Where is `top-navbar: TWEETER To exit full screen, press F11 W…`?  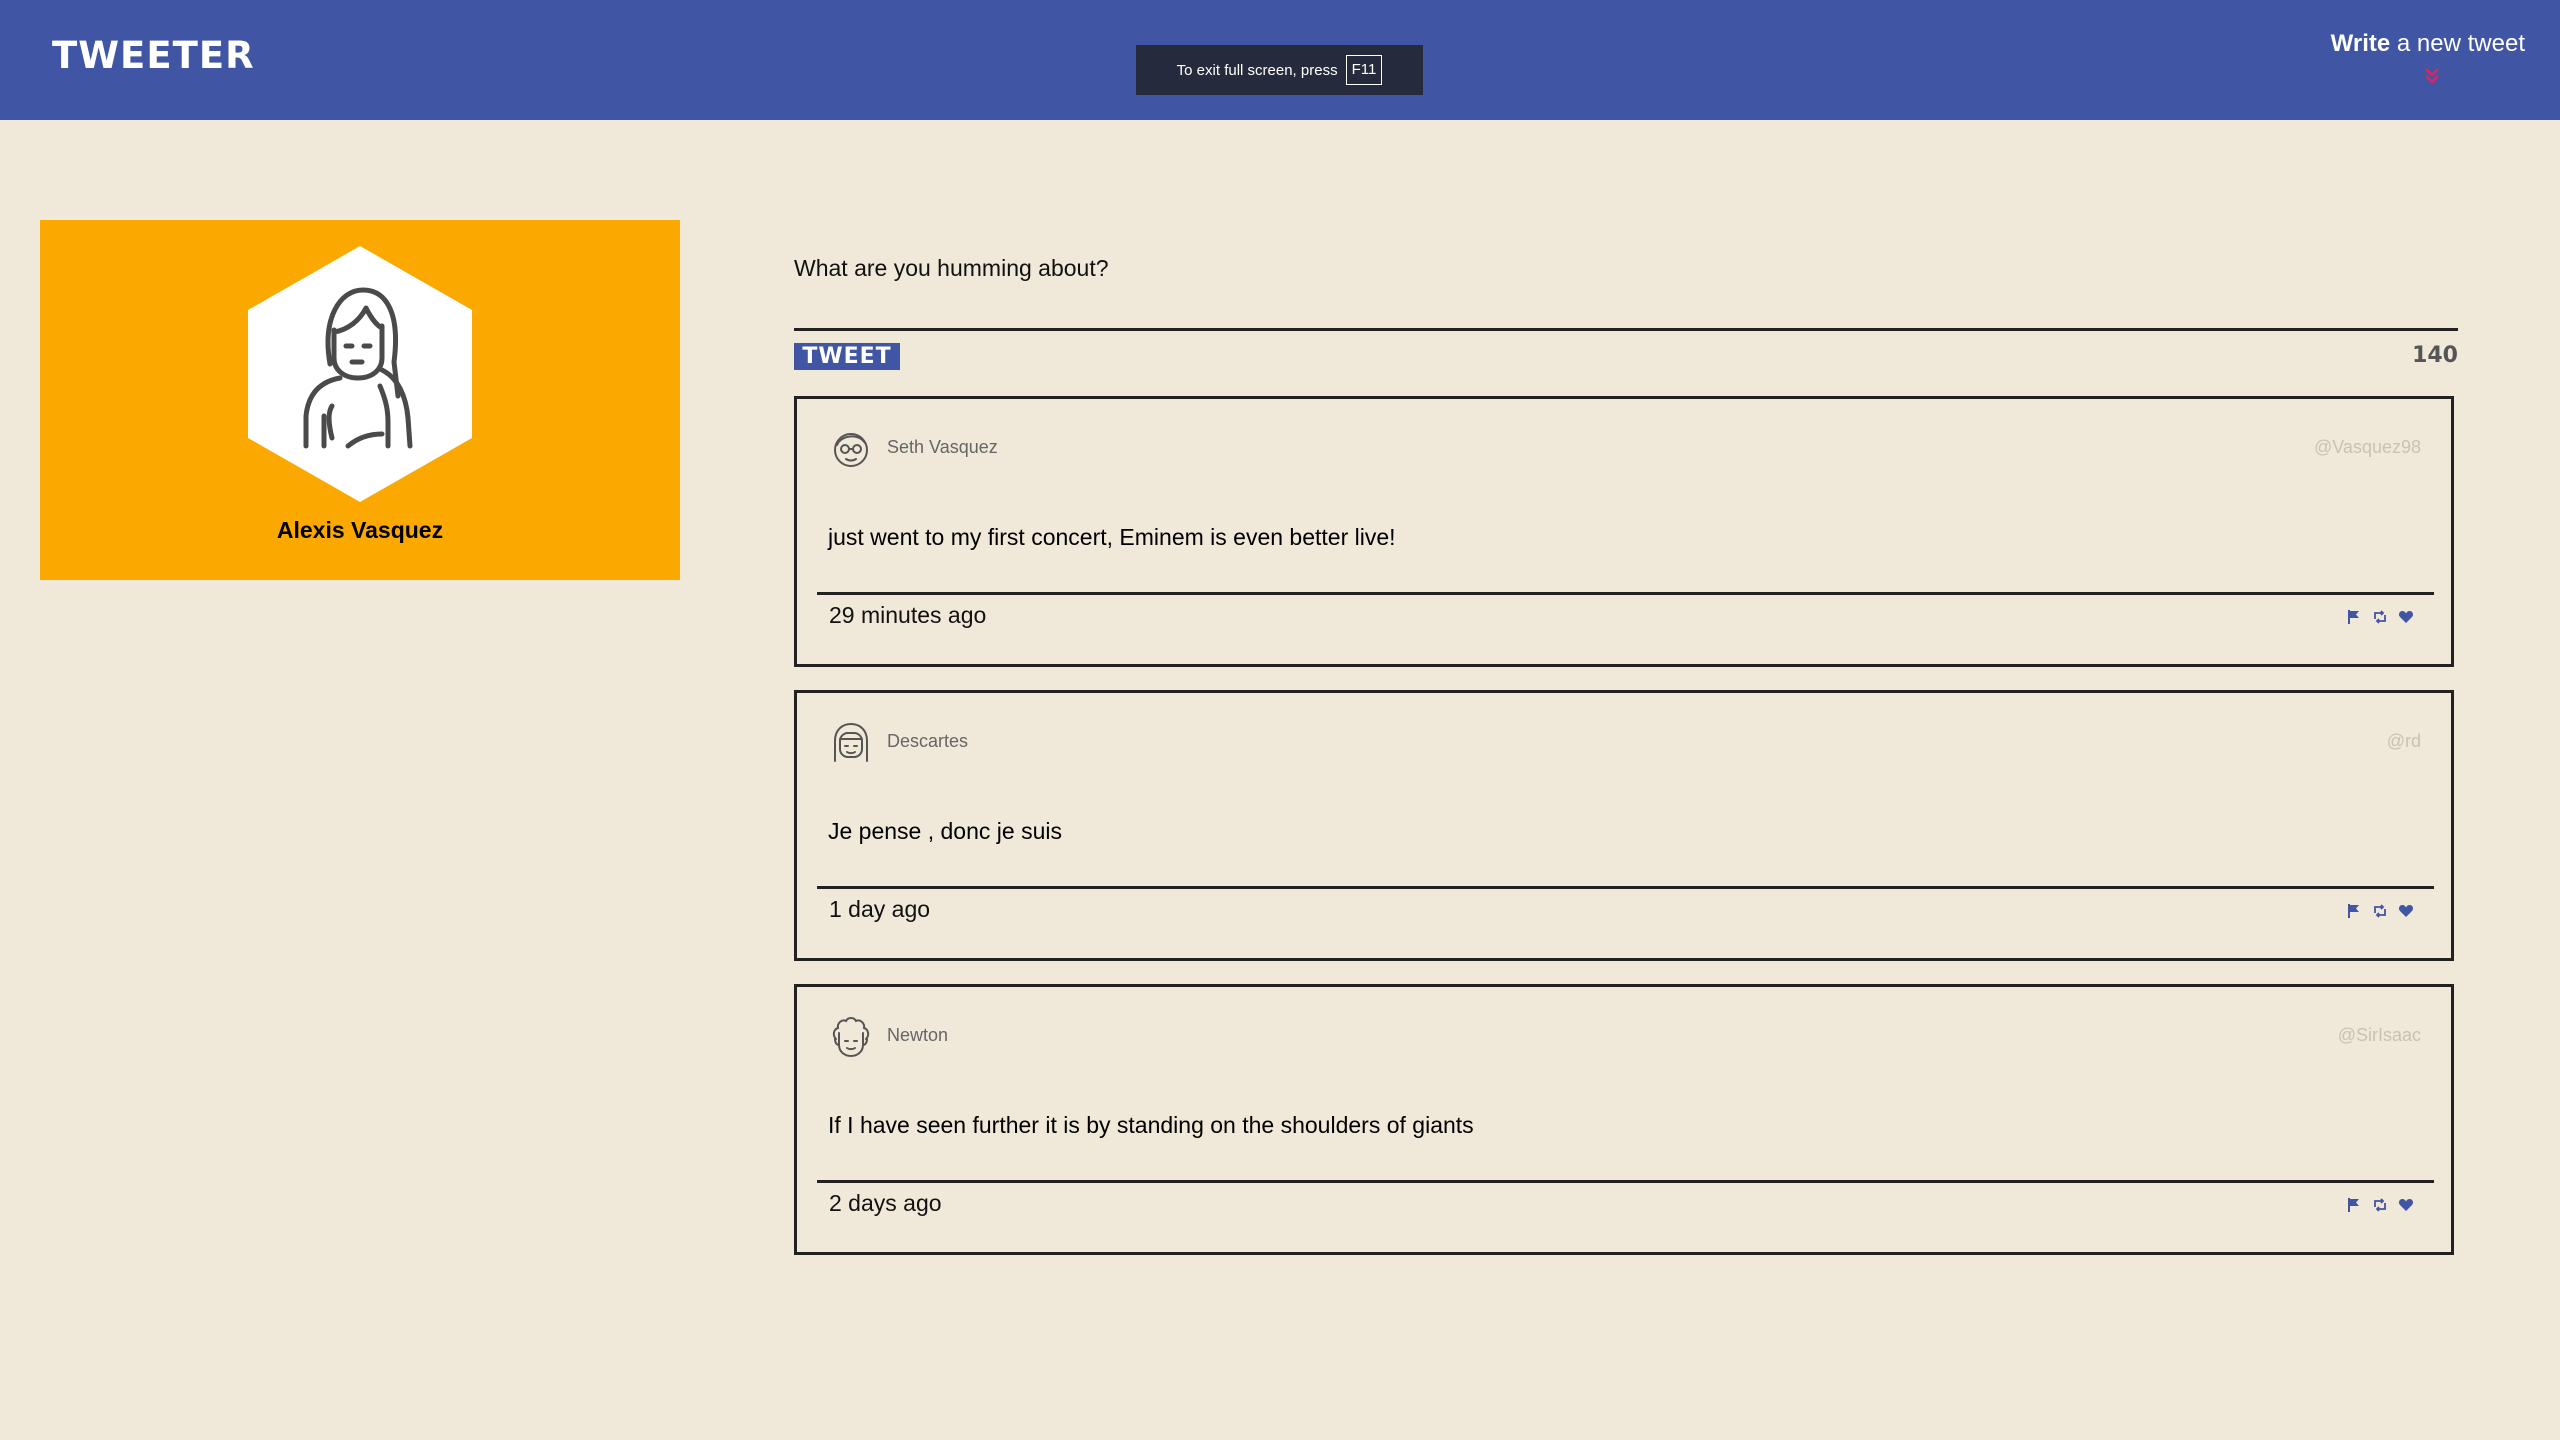 top-navbar: TWEETER To exit full screen, press F11 W… is located at coordinates (1280, 60).